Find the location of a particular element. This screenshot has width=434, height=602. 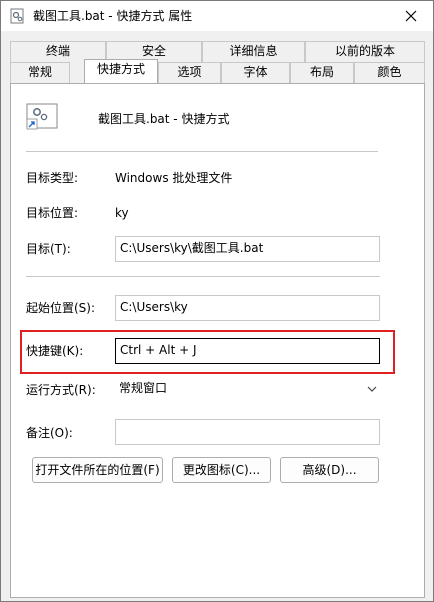

tab-shortcut: 快捷方式 is located at coordinates (121, 71).